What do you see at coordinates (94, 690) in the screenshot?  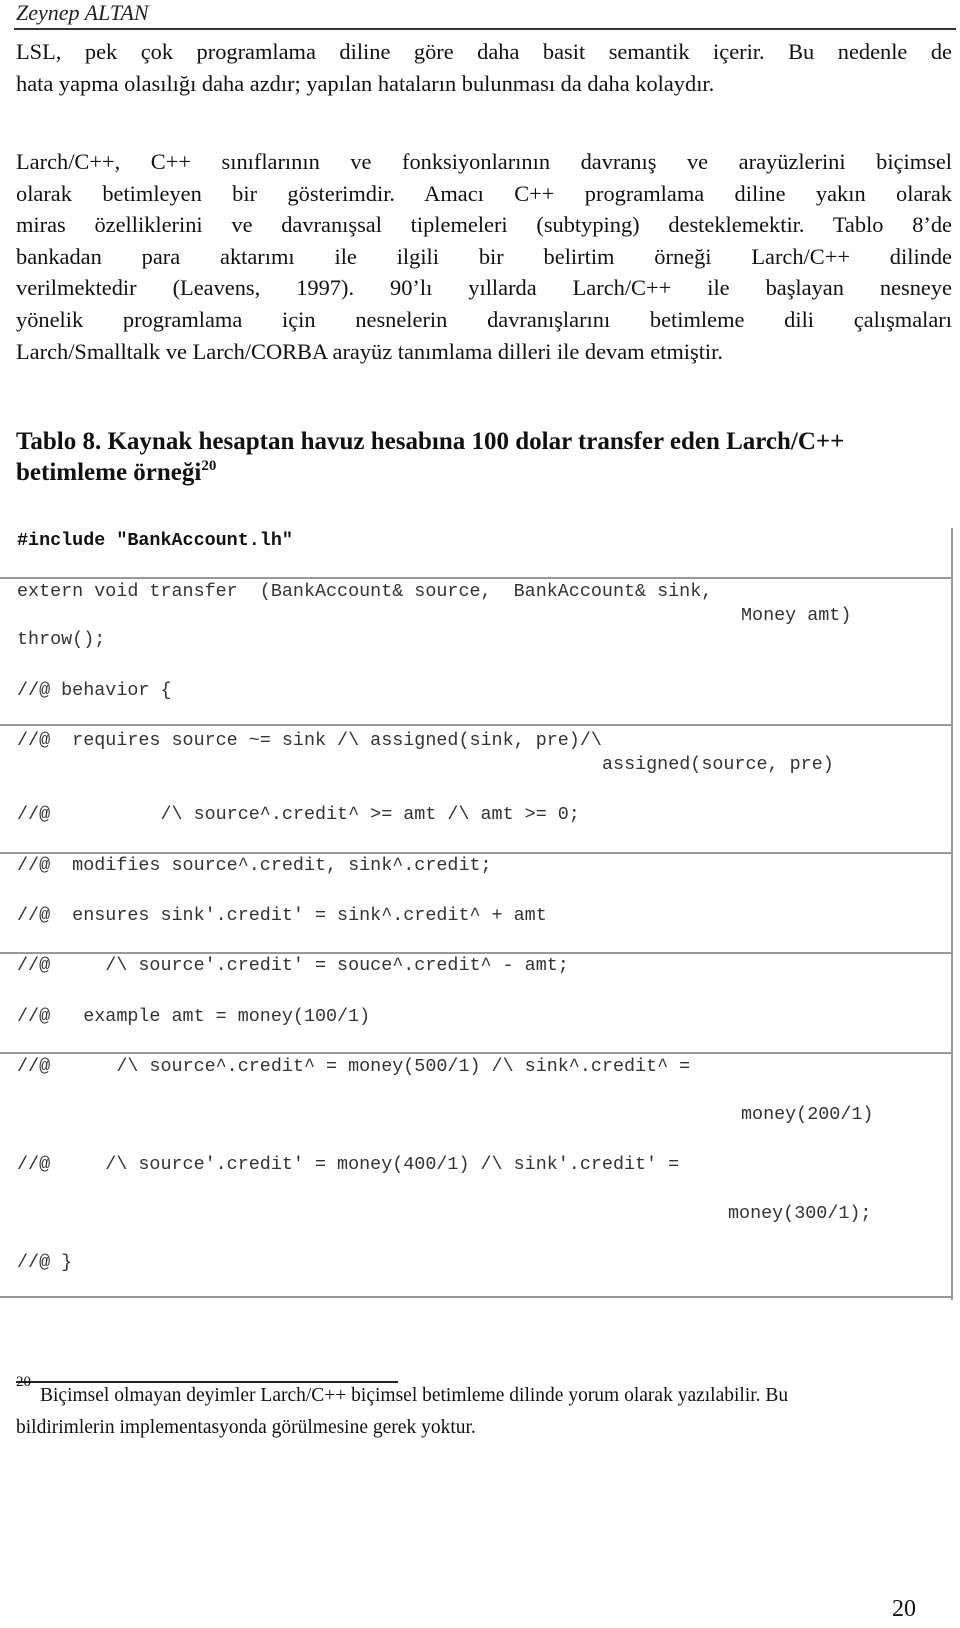 I see `code-line: //@ behavior {` at bounding box center [94, 690].